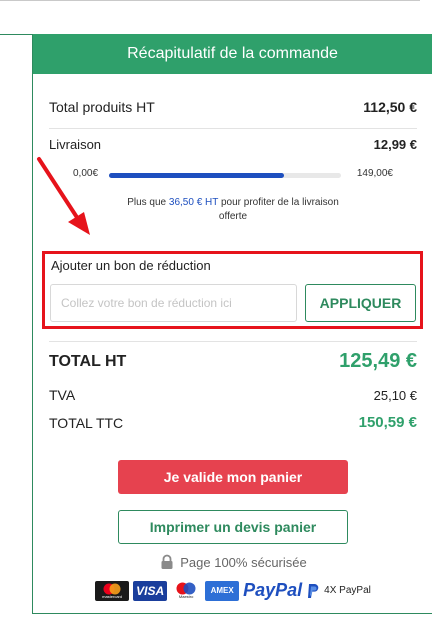 This screenshot has width=432, height=643. I want to click on amex-icon: AMEX, so click(222, 590).